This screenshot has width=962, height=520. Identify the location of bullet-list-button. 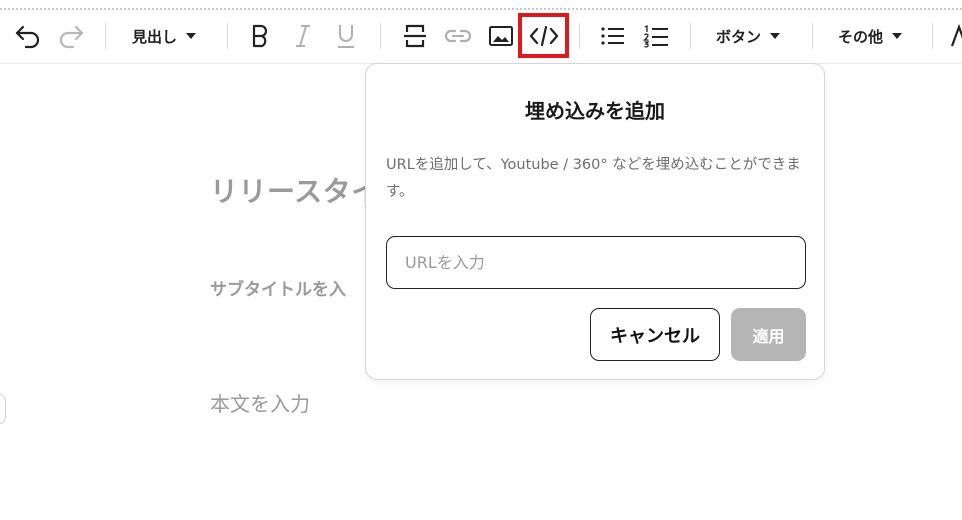
(613, 36).